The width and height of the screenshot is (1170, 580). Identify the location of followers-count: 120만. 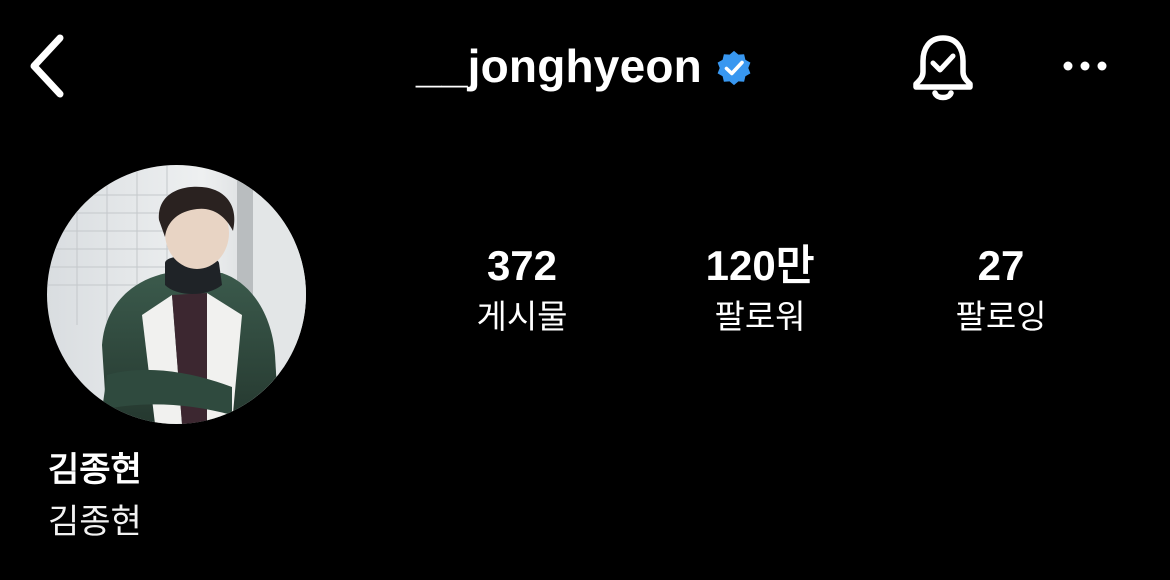
(760, 265).